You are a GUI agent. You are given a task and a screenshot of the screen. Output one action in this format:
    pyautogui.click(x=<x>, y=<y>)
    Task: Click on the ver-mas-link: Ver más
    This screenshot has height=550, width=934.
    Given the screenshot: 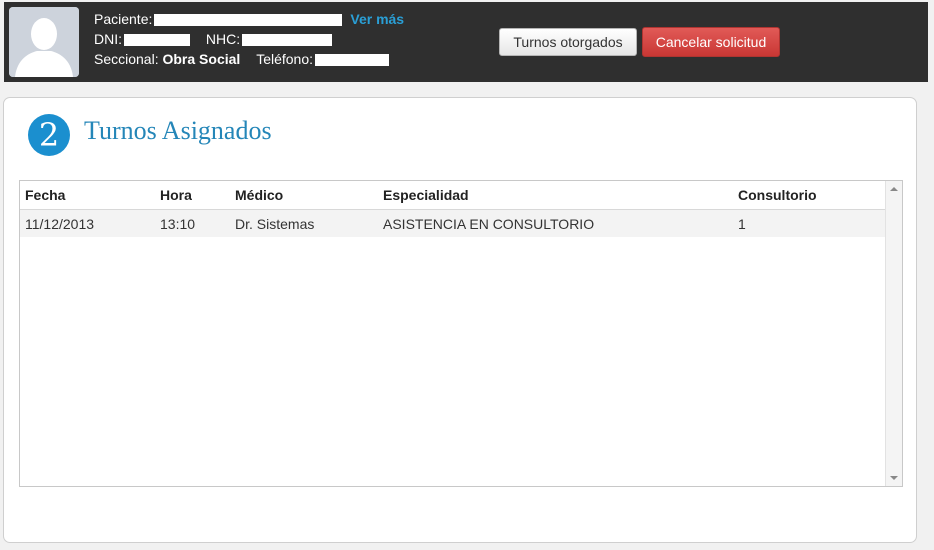 What is the action you would take?
    pyautogui.click(x=377, y=19)
    